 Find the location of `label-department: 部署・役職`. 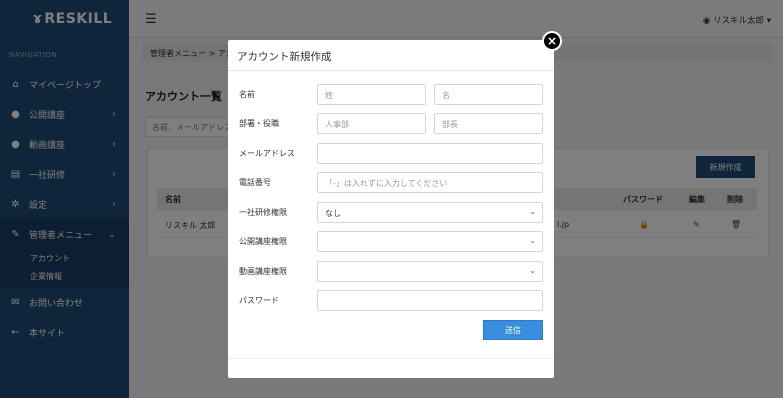

label-department: 部署・役職 is located at coordinates (259, 123).